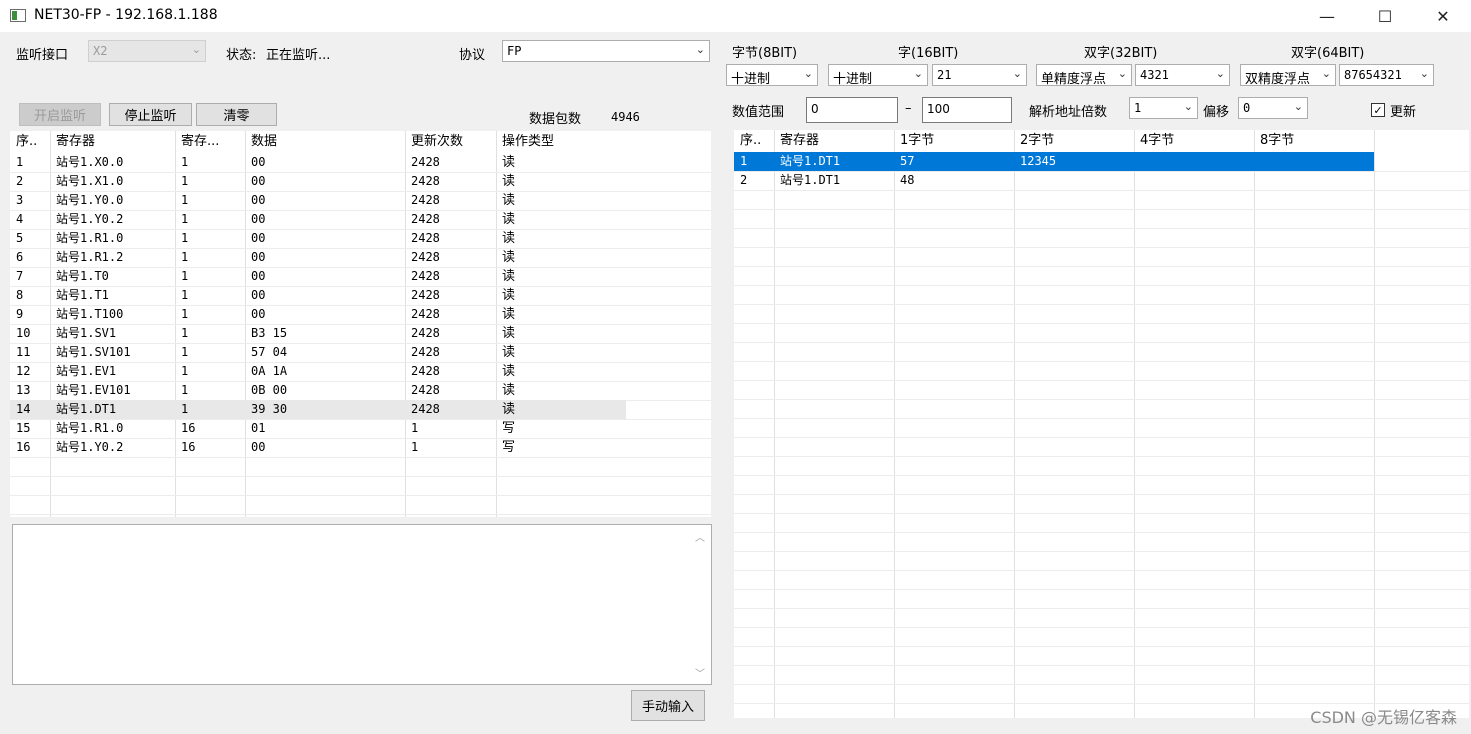 The width and height of the screenshot is (1471, 734). What do you see at coordinates (1327, 16) in the screenshot?
I see `minimize-button: —` at bounding box center [1327, 16].